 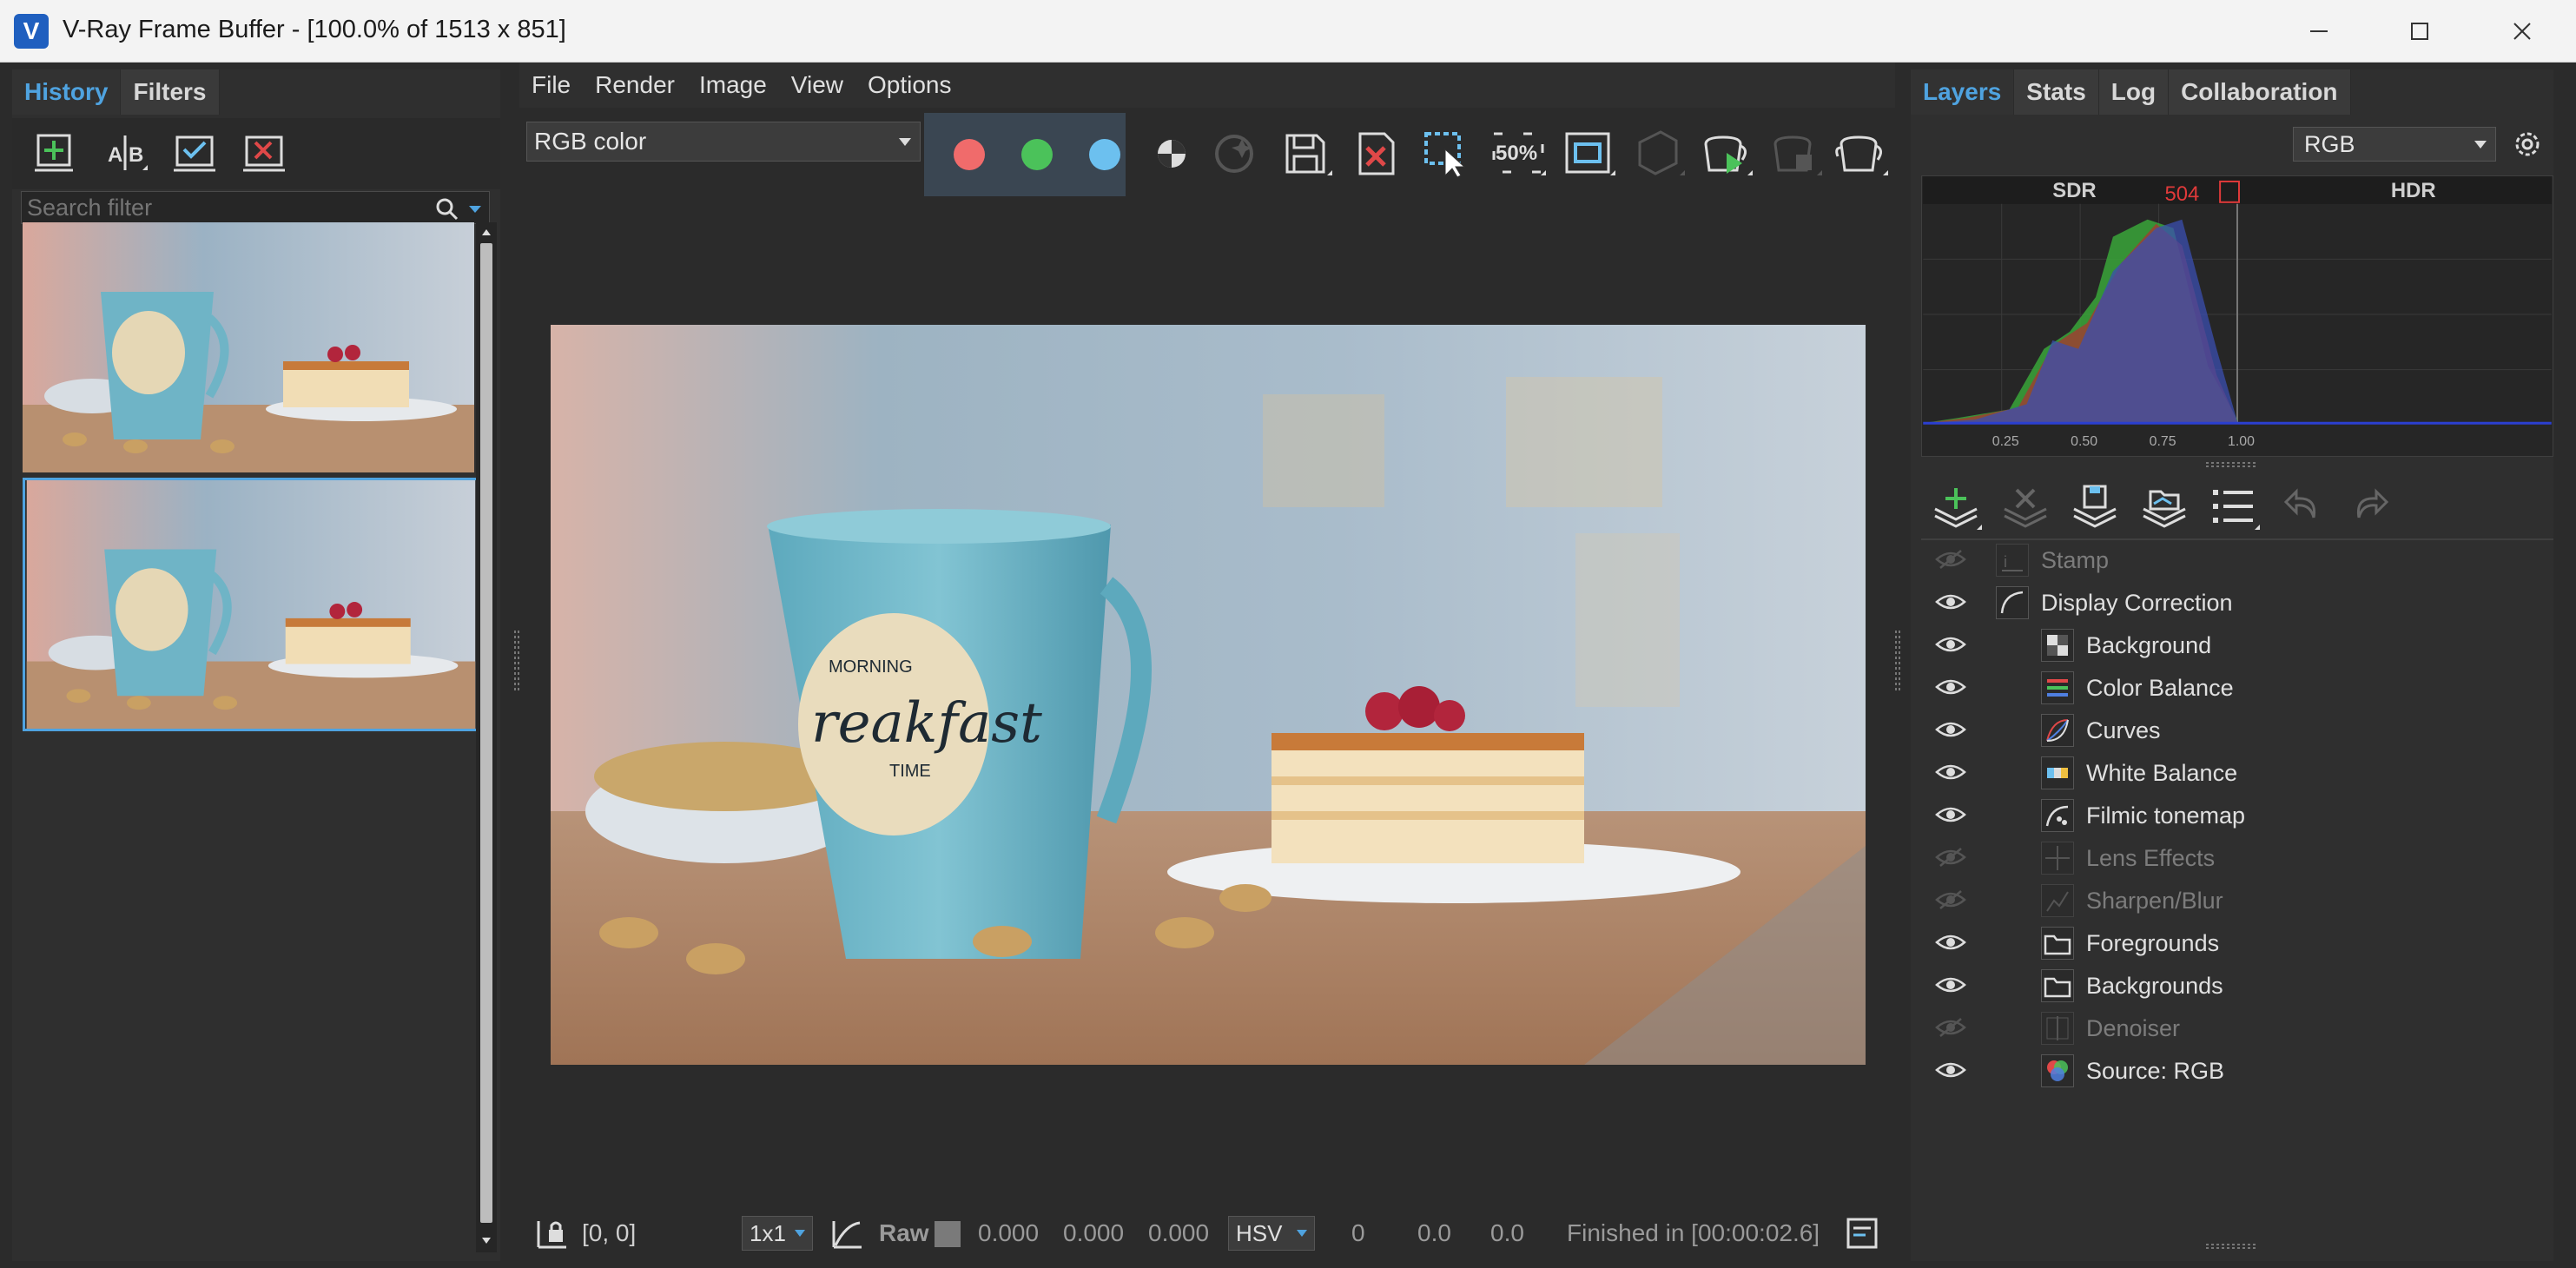 What do you see at coordinates (226, 207) in the screenshot?
I see `search-filter-input` at bounding box center [226, 207].